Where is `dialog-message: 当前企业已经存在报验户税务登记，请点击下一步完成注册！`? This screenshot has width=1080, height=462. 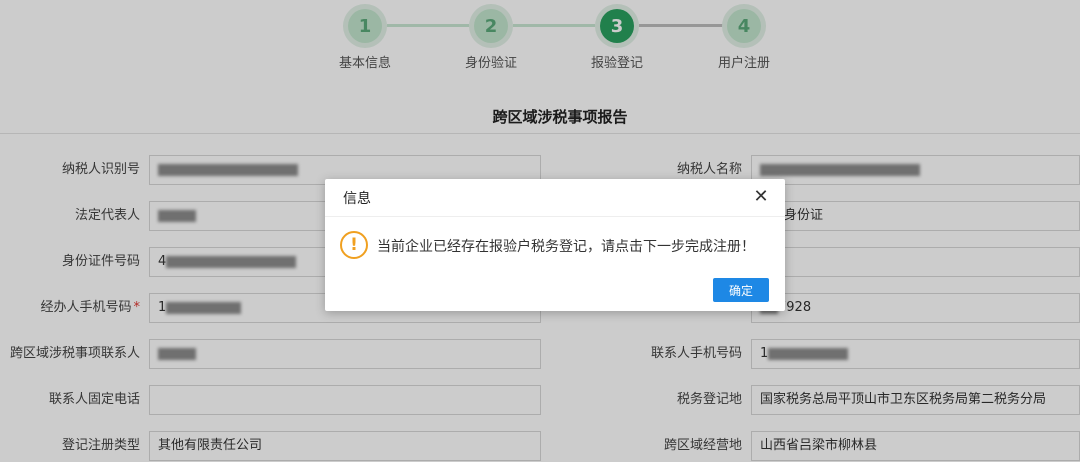 dialog-message: 当前企业已经存在报验户税务登记，请点击下一步完成注册！ is located at coordinates (566, 247).